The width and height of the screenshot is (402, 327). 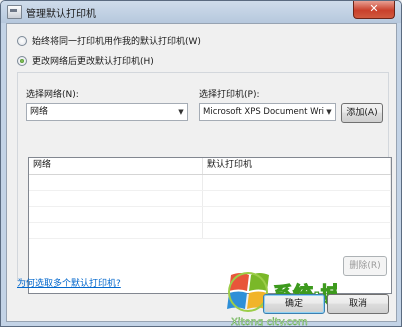 I want to click on close-button: ✕, so click(x=374, y=10).